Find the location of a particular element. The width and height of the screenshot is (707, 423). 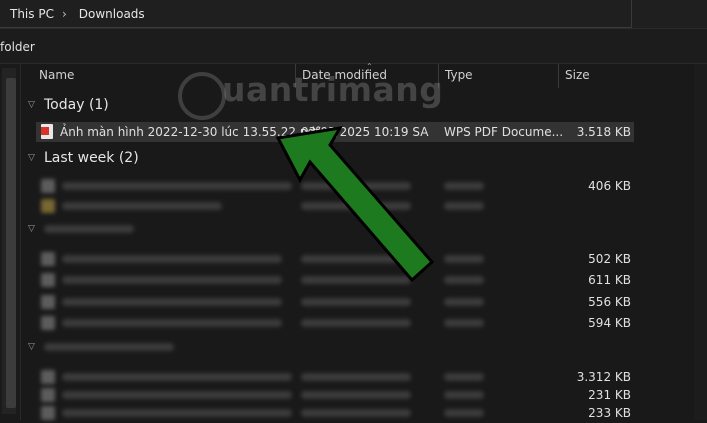

group-today: ▽ Today (1) is located at coordinates (68, 105).